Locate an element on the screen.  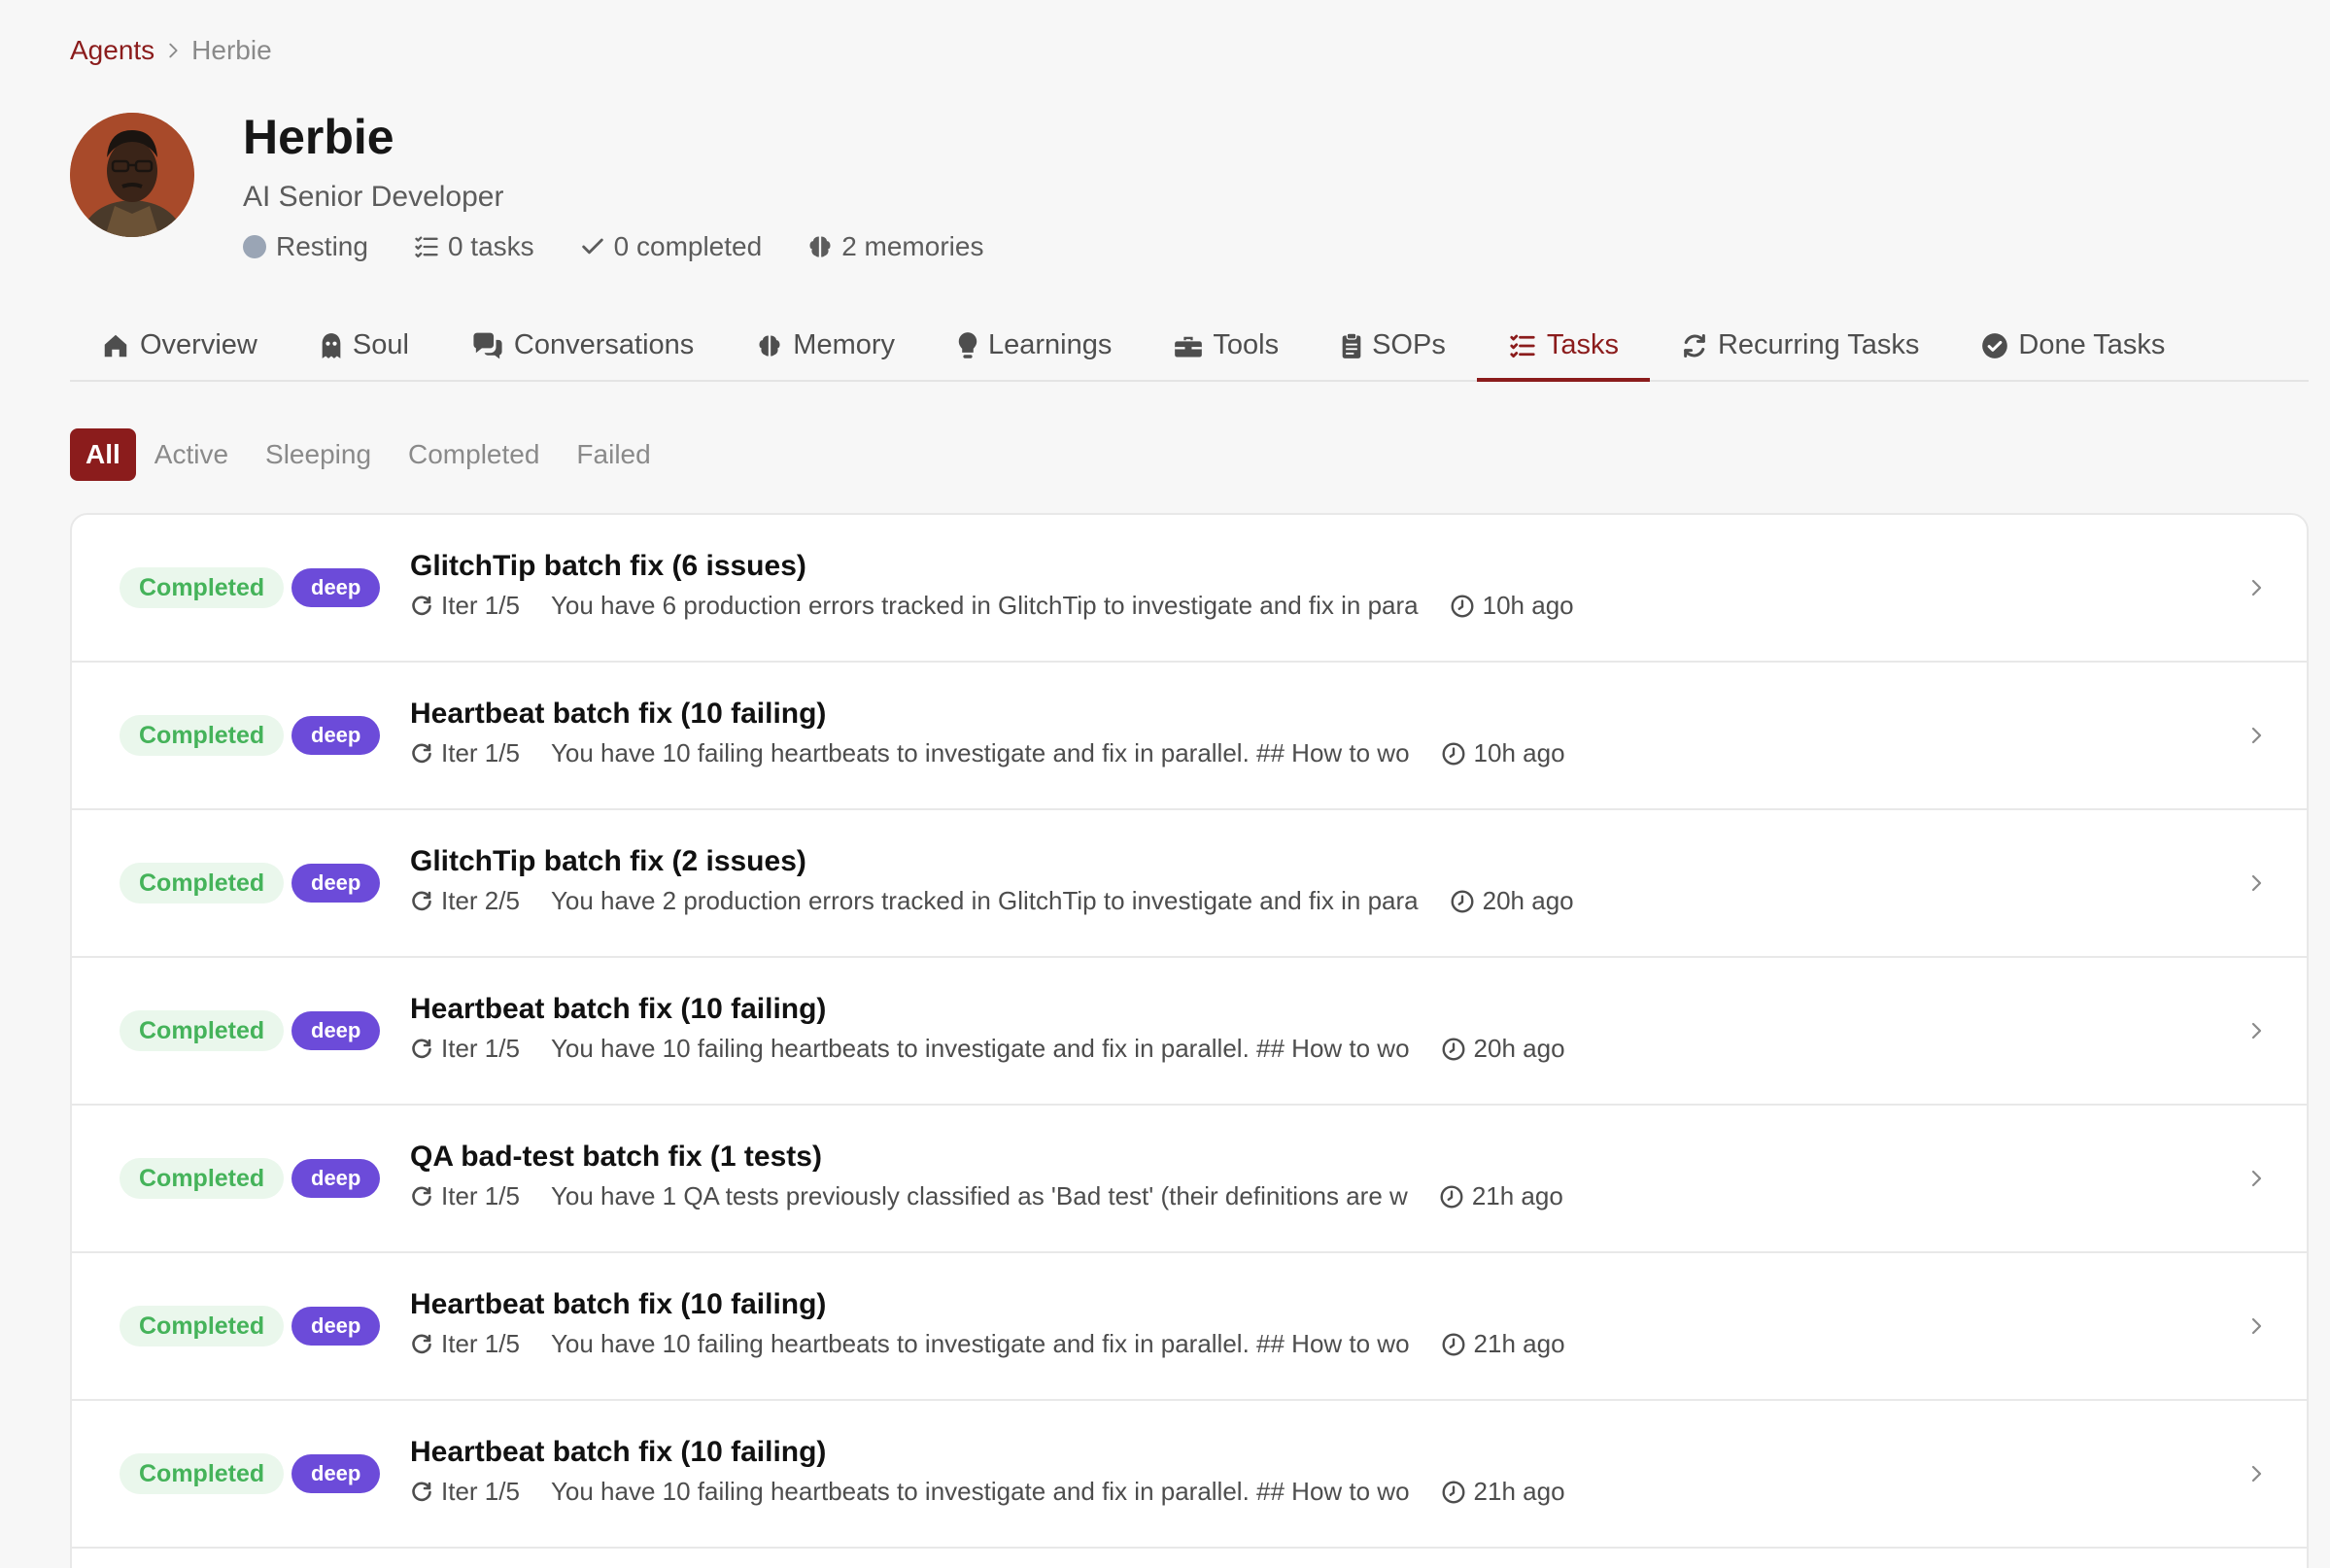
completed-count: 0 completed is located at coordinates (688, 246).